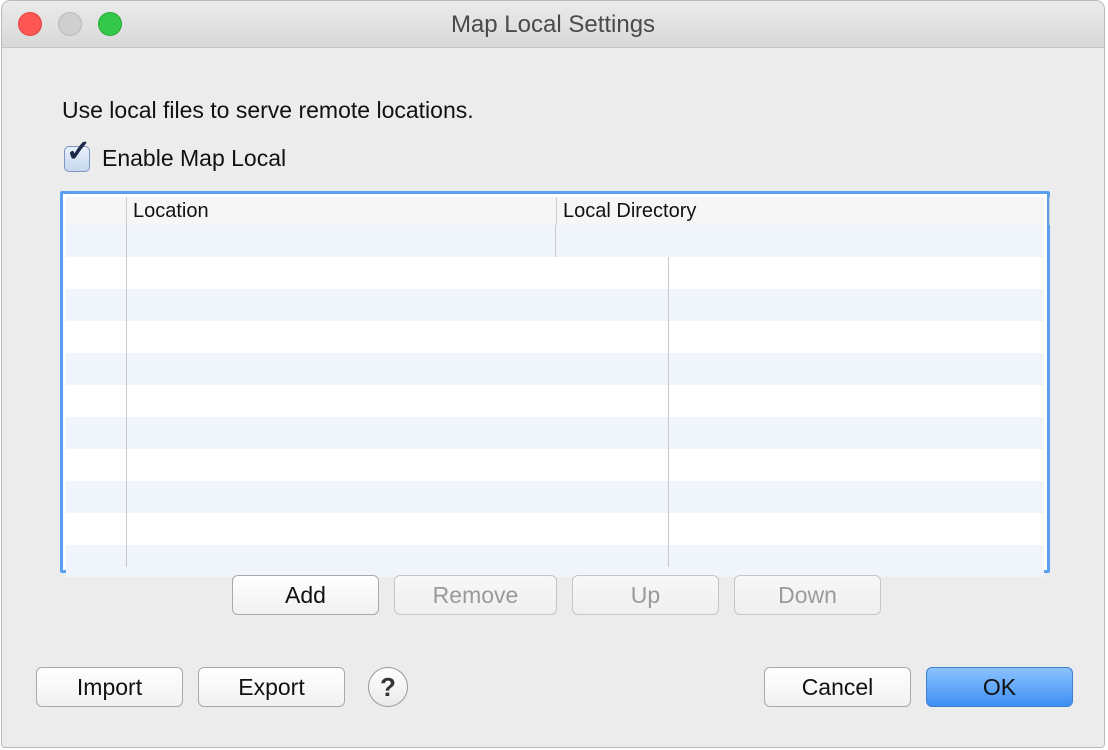 The height and width of the screenshot is (750, 1108). Describe the element at coordinates (999, 687) in the screenshot. I see `ok-button: OK` at that location.